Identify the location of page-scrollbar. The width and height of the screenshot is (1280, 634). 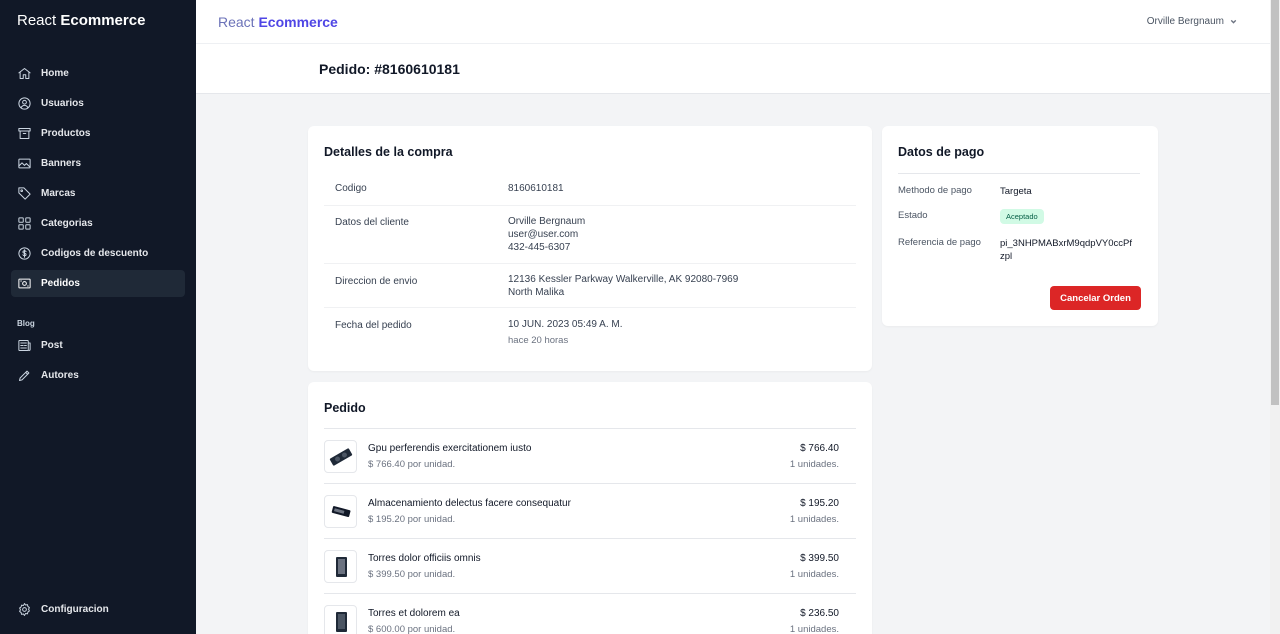
(1275, 317).